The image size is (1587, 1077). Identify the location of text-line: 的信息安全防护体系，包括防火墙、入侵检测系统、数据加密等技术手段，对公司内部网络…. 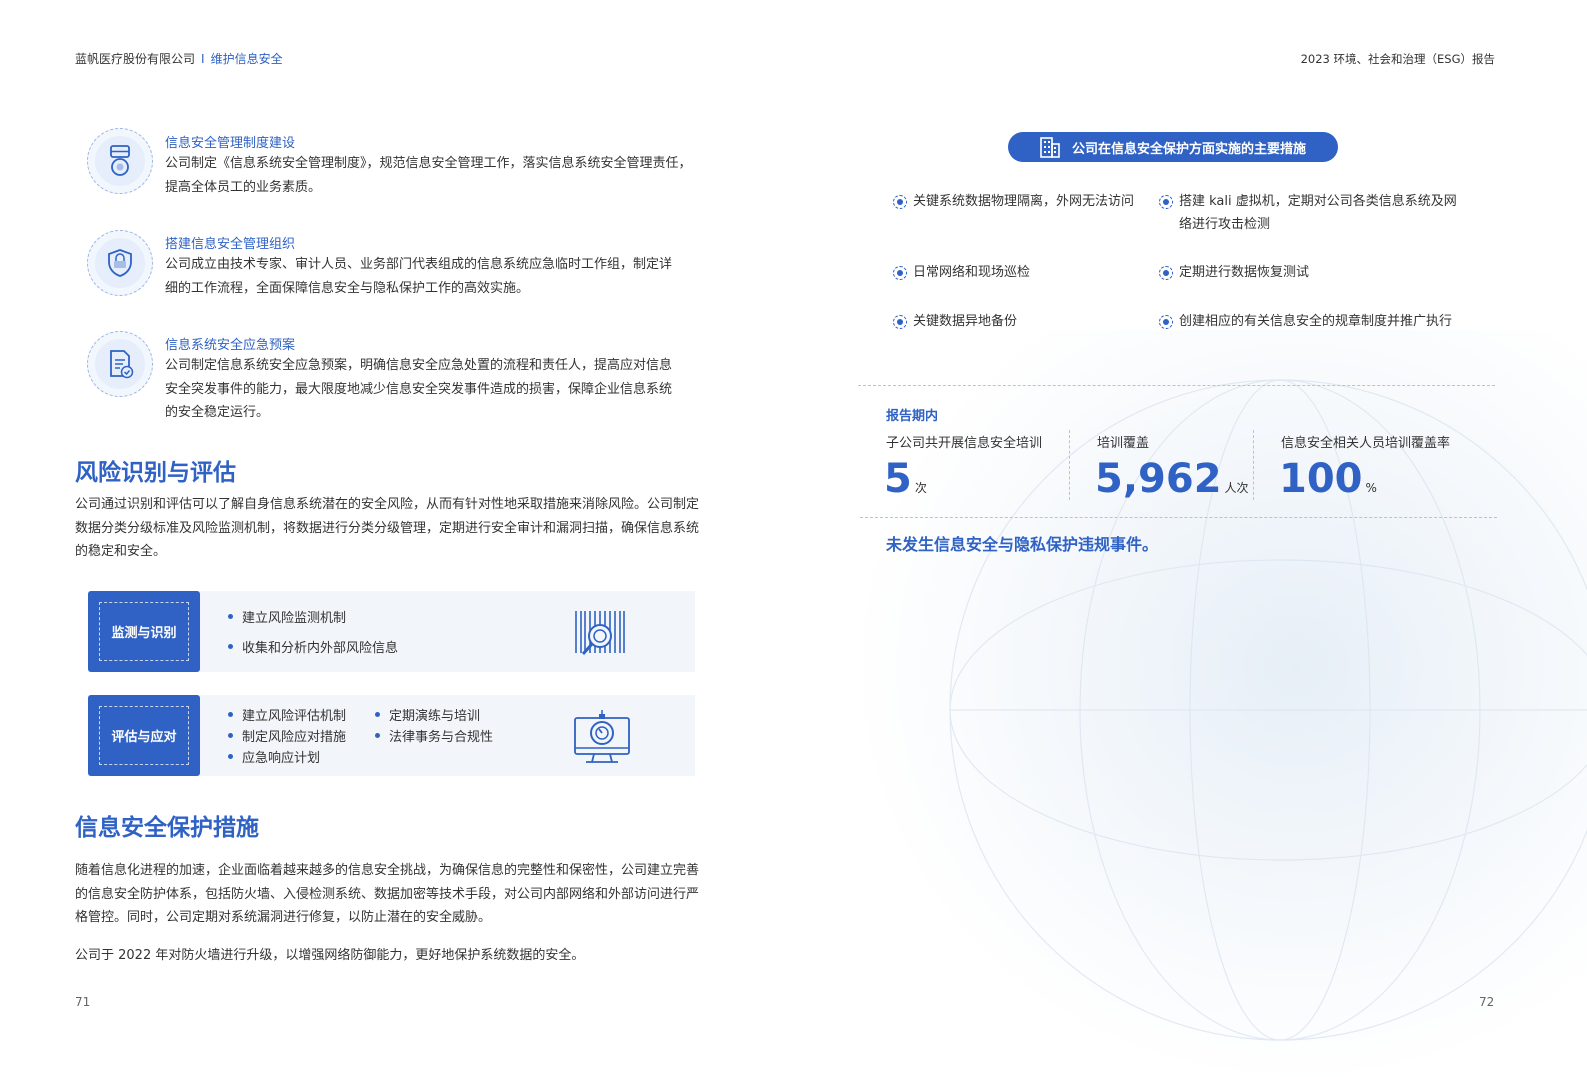
(387, 894).